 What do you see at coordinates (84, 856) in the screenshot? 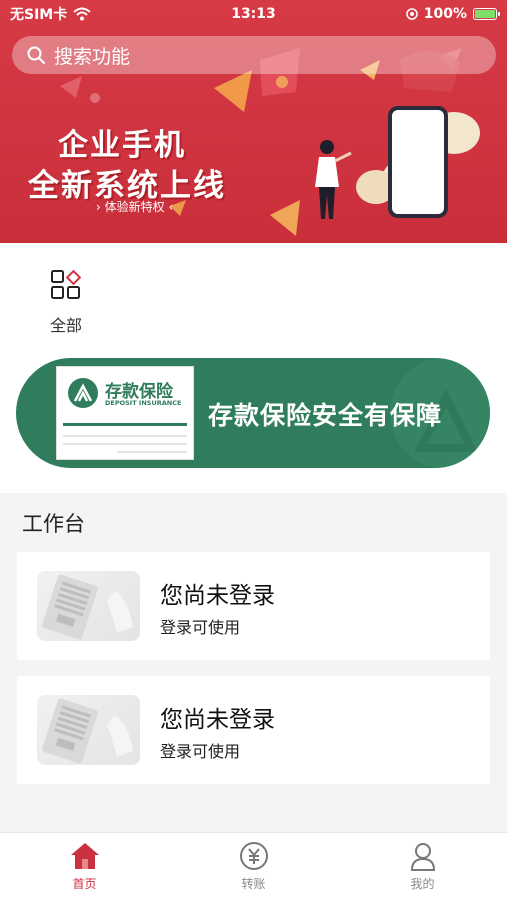
I see `home-icon` at bounding box center [84, 856].